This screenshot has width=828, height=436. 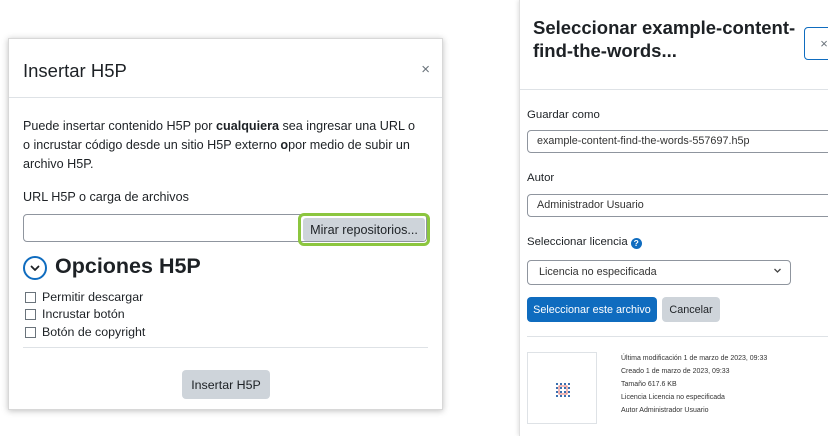 What do you see at coordinates (83, 314) in the screenshot?
I see `checkbox-label: Incrustar botón` at bounding box center [83, 314].